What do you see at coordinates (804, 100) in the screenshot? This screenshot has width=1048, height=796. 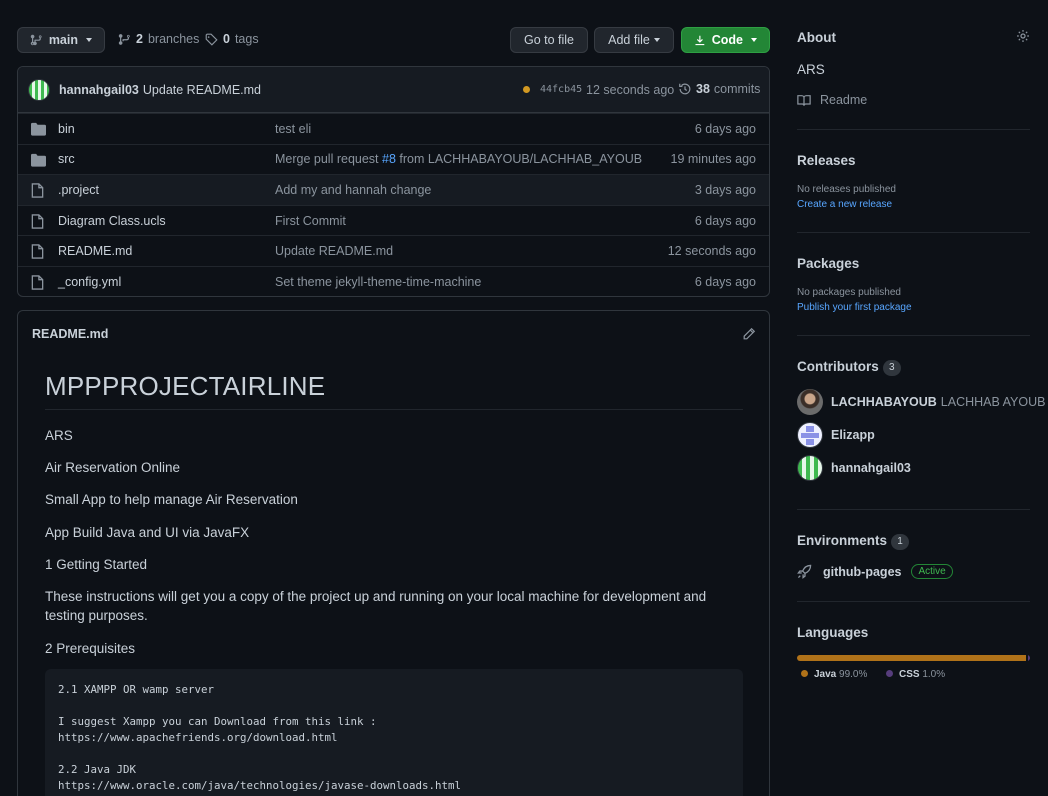 I see `book-icon` at bounding box center [804, 100].